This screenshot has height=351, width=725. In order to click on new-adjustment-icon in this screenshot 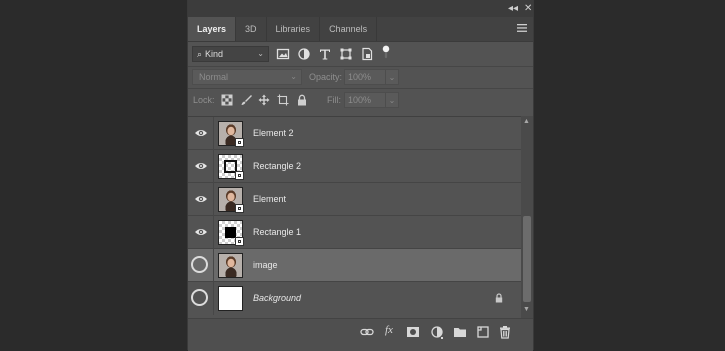, I will do `click(437, 332)`.